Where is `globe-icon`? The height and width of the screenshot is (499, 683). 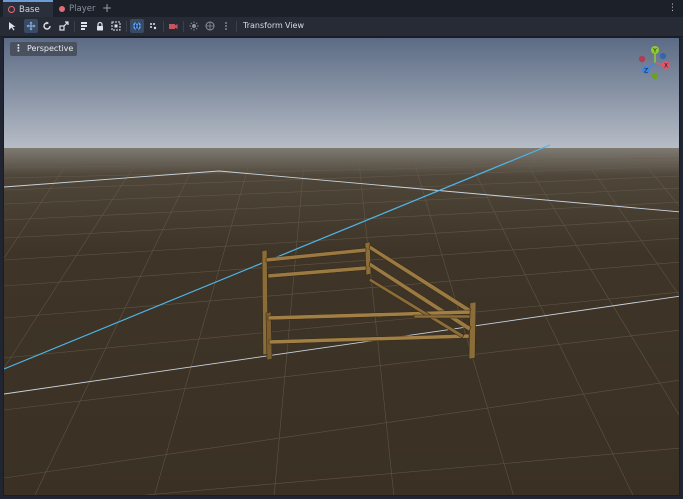
globe-icon is located at coordinates (137, 26).